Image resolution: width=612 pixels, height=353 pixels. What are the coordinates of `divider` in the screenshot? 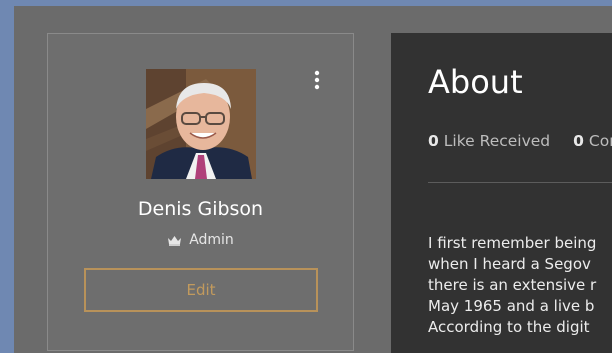 It's located at (520, 182).